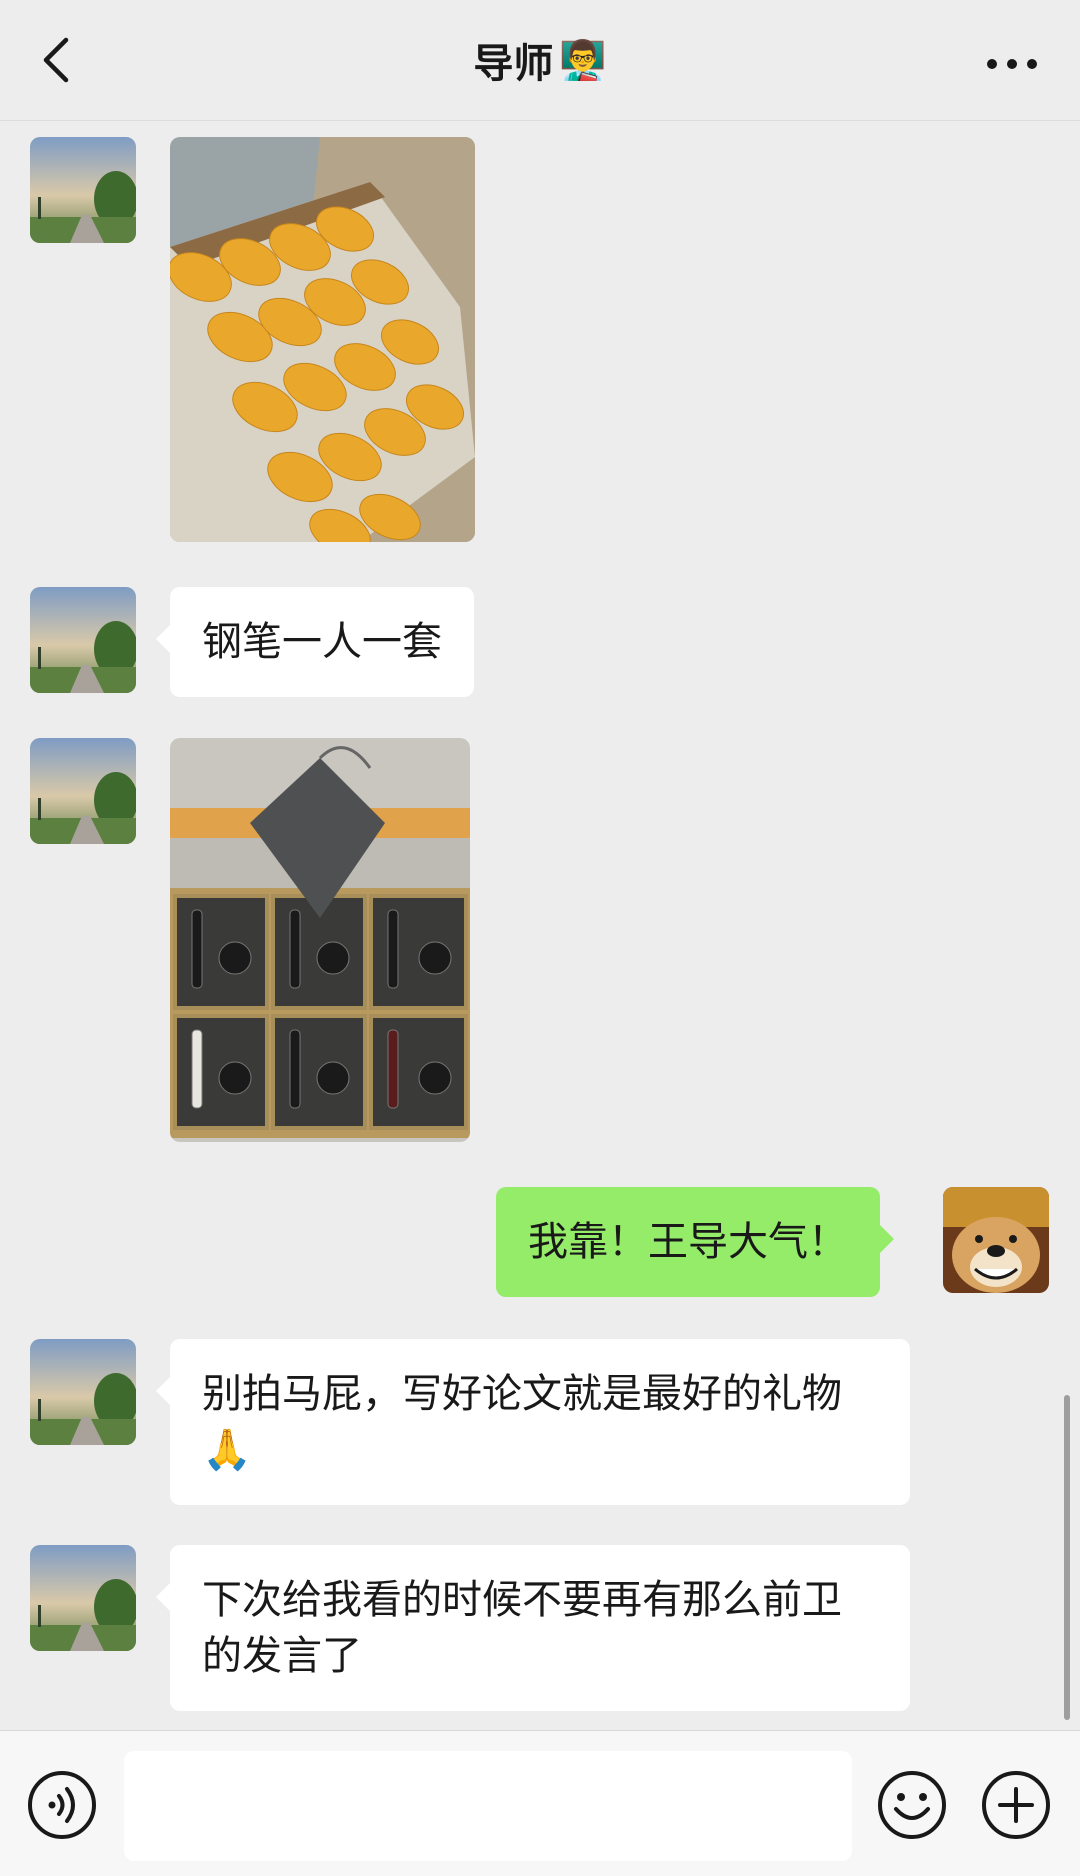 This screenshot has height=1876, width=1080. I want to click on message-bubble-sent: 我靠！王导大气！, so click(695, 1242).